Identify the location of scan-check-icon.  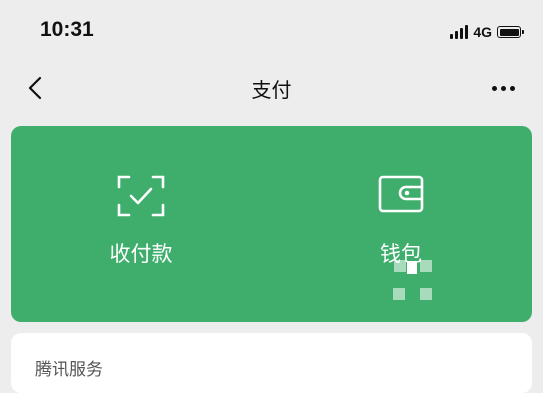
(141, 196).